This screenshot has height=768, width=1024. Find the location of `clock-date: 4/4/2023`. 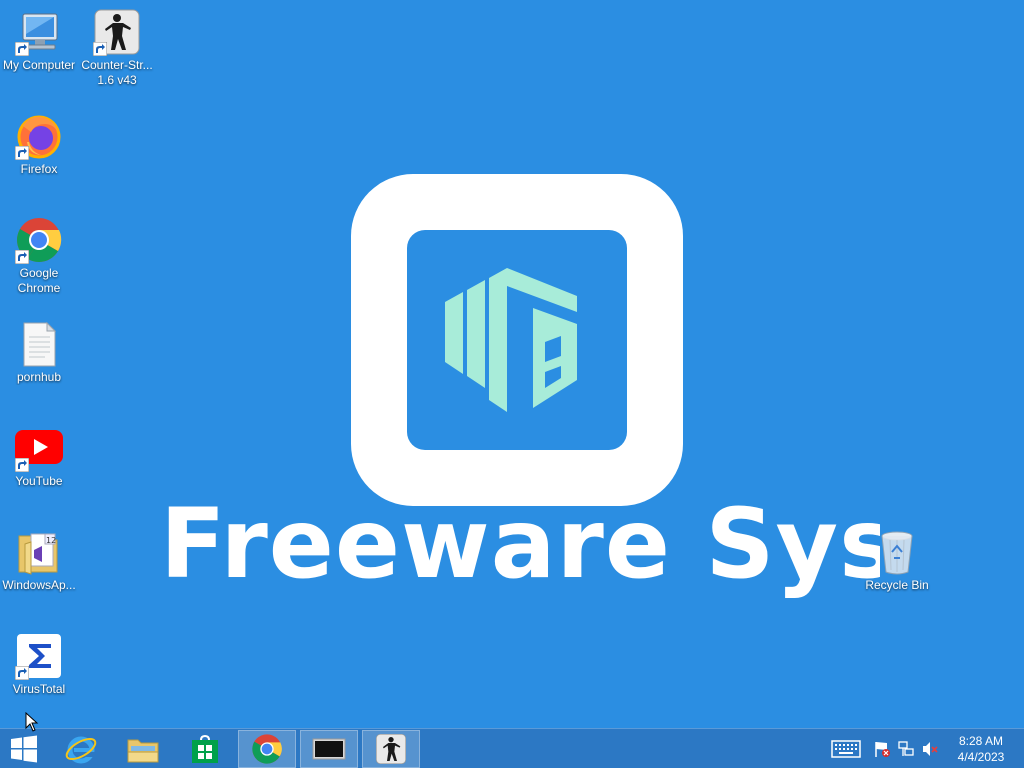

clock-date: 4/4/2023 is located at coordinates (981, 757).